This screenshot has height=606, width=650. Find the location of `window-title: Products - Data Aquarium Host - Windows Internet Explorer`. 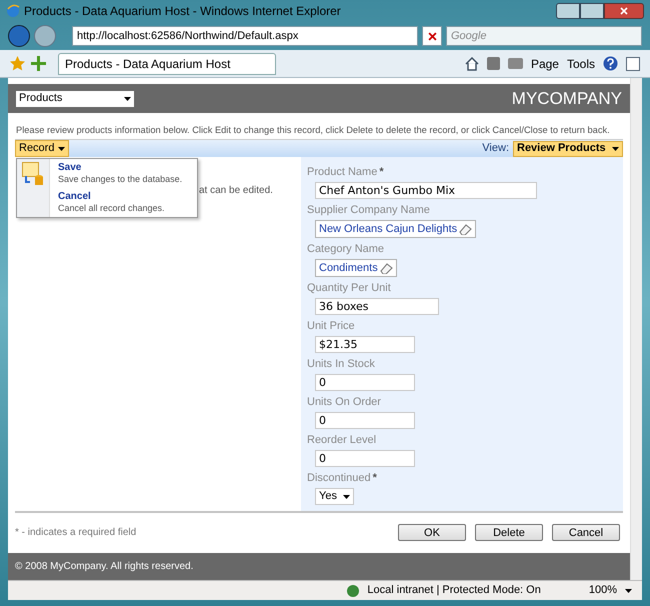

window-title: Products - Data Aquarium Host - Windows Internet Explorer is located at coordinates (182, 11).